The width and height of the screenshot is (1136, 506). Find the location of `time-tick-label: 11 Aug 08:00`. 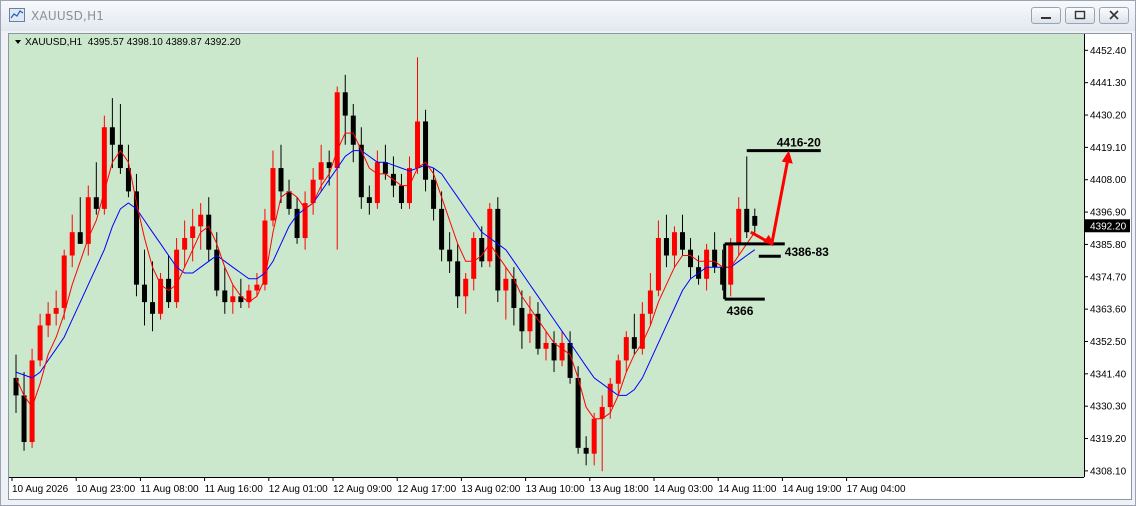

time-tick-label: 11 Aug 08:00 is located at coordinates (169, 489).